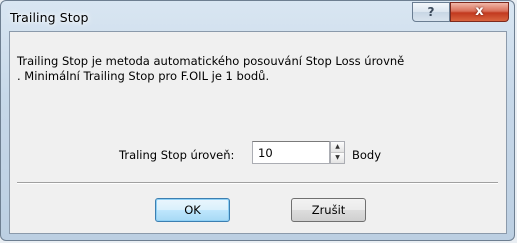 The height and width of the screenshot is (243, 517). Describe the element at coordinates (257, 183) in the screenshot. I see `separator` at that location.